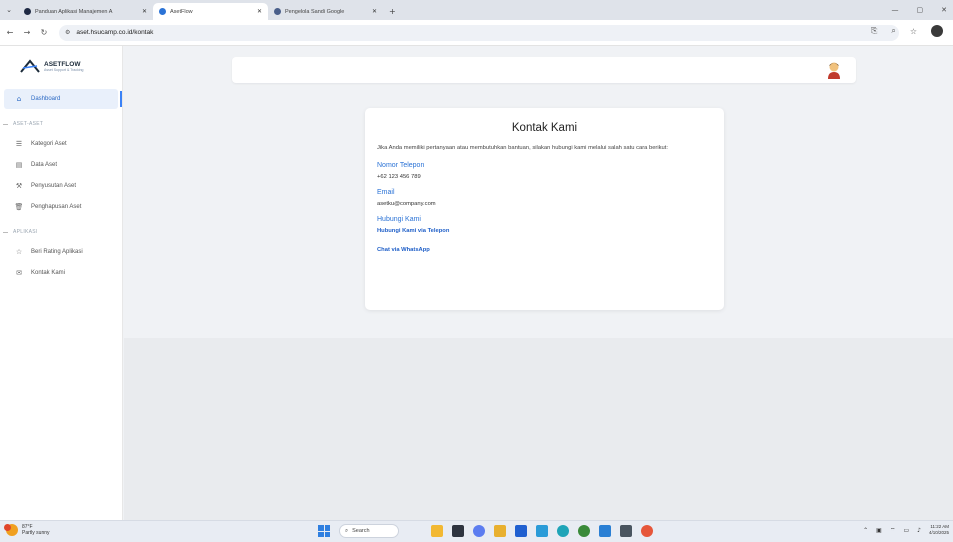 This screenshot has width=953, height=542. Describe the element at coordinates (937, 31) in the screenshot. I see `profile-avatar` at that location.